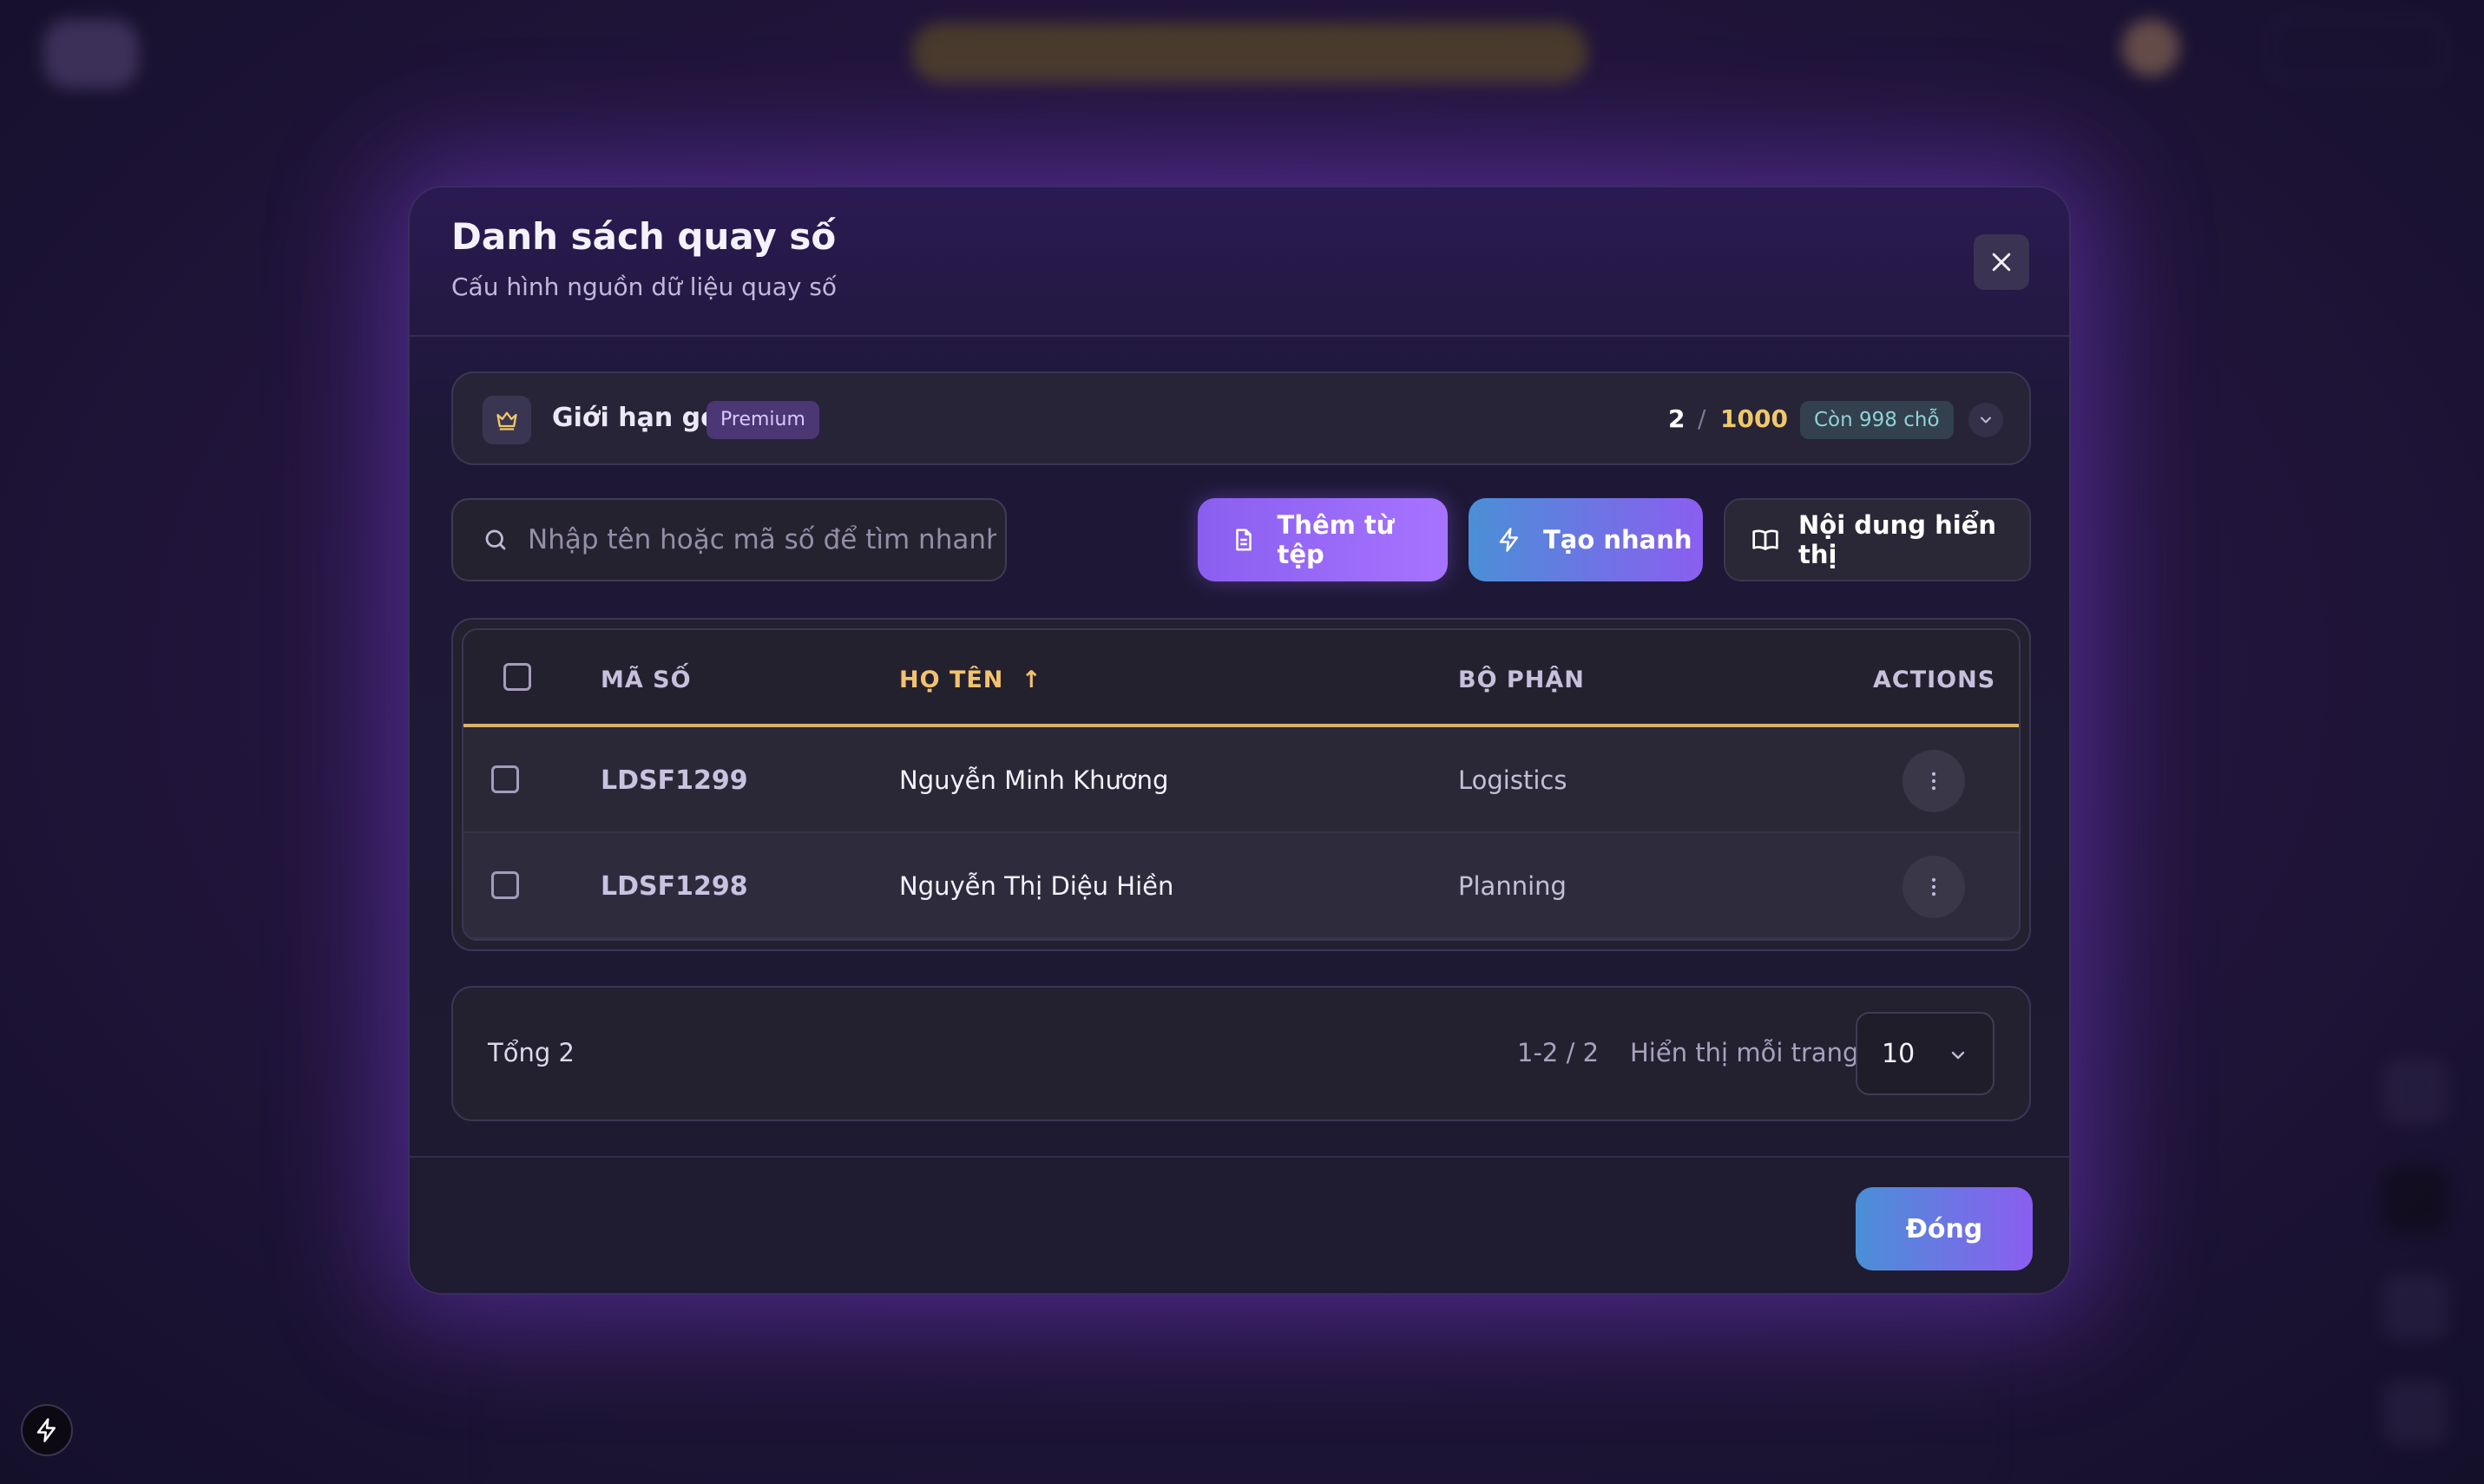  What do you see at coordinates (640, 418) in the screenshot?
I see `plan-limit-label: Giới hạn gói` at bounding box center [640, 418].